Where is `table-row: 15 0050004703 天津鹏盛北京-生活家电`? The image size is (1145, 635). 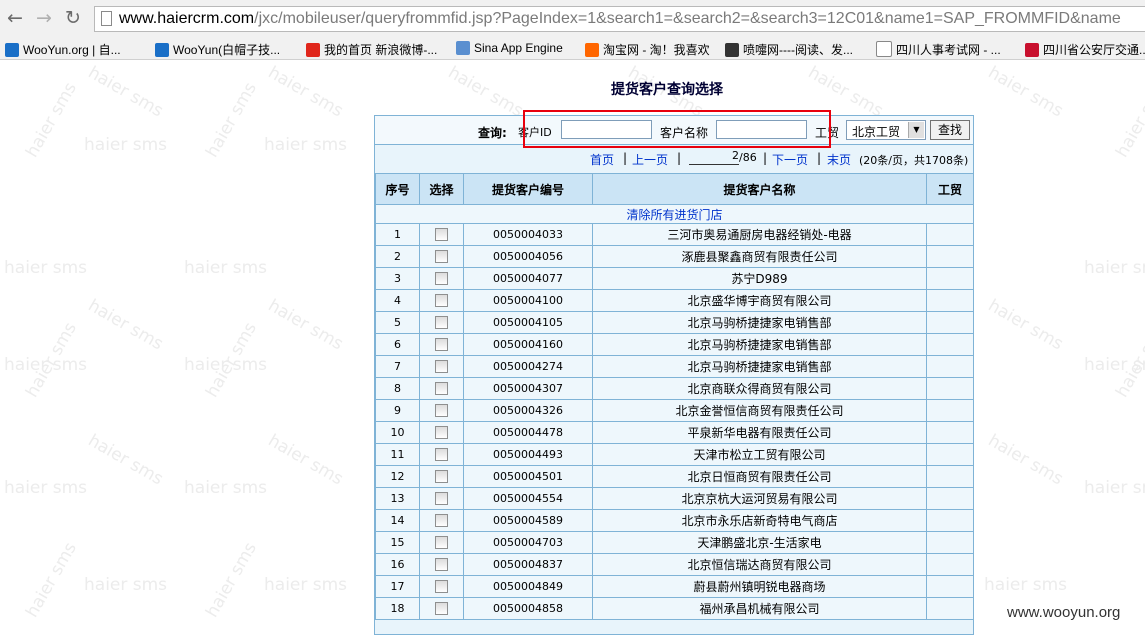
table-row: 15 0050004703 天津鹏盛北京-生活家电 is located at coordinates (674, 542).